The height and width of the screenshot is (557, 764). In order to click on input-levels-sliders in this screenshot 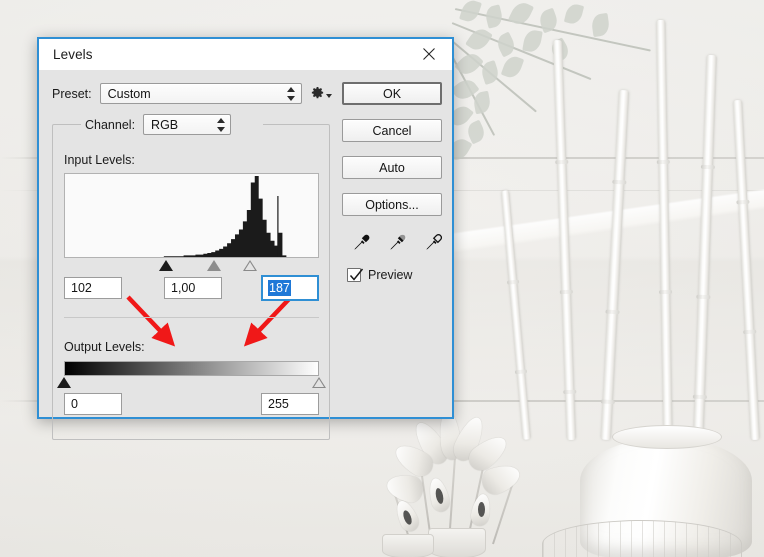, I will do `click(191, 265)`.